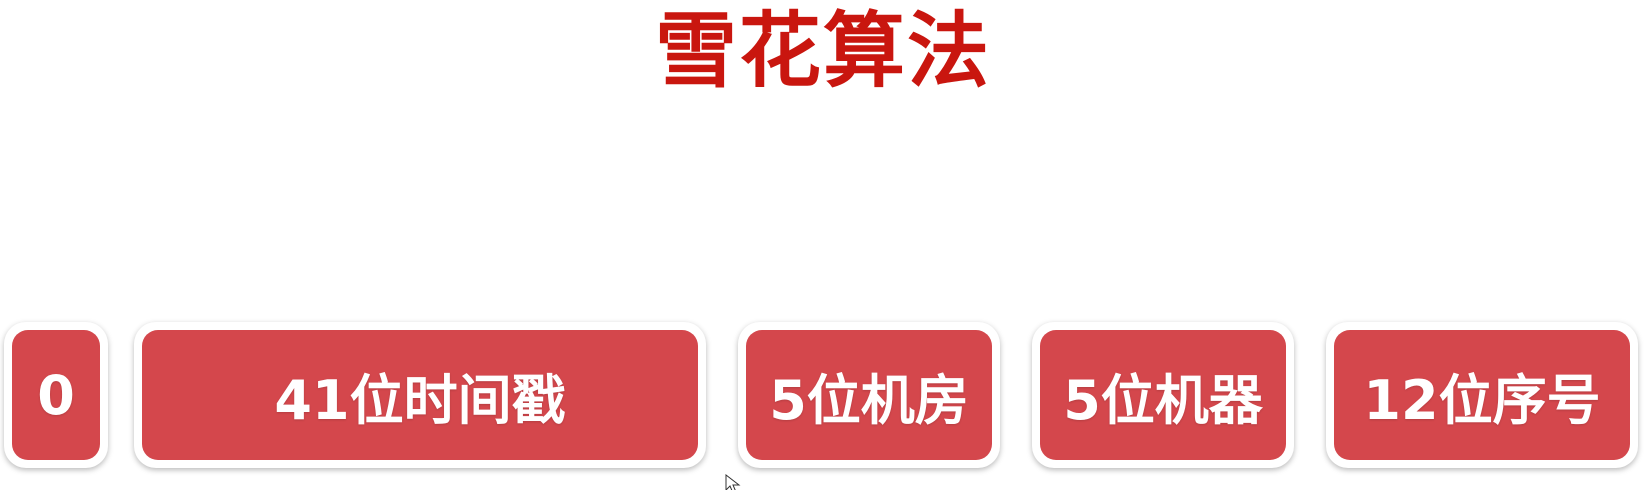  I want to click on segment-datacenter: 5位机房, so click(869, 395).